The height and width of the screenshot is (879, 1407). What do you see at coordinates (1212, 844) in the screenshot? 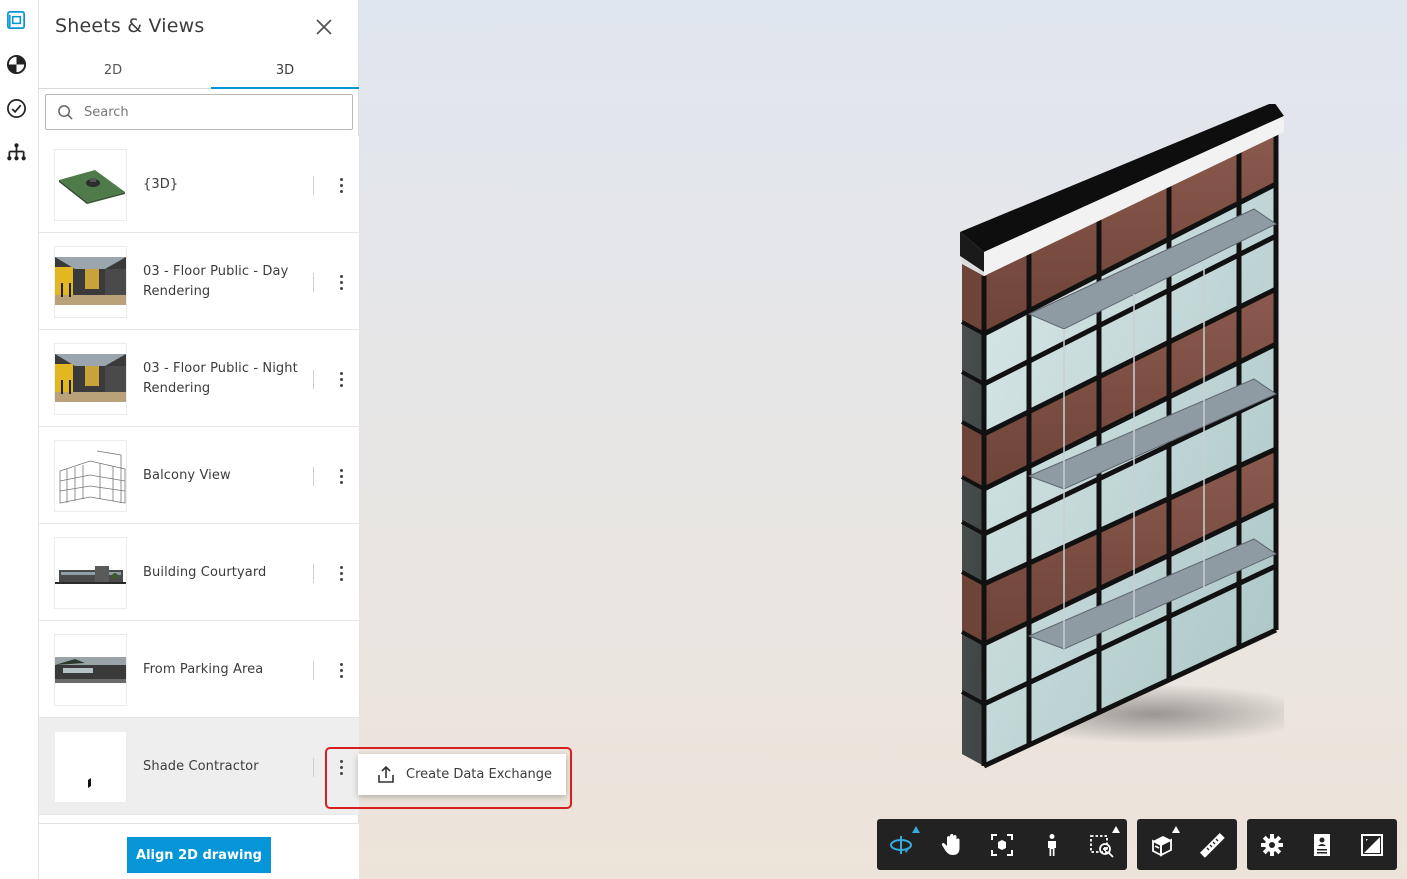
I see `measure-icon` at bounding box center [1212, 844].